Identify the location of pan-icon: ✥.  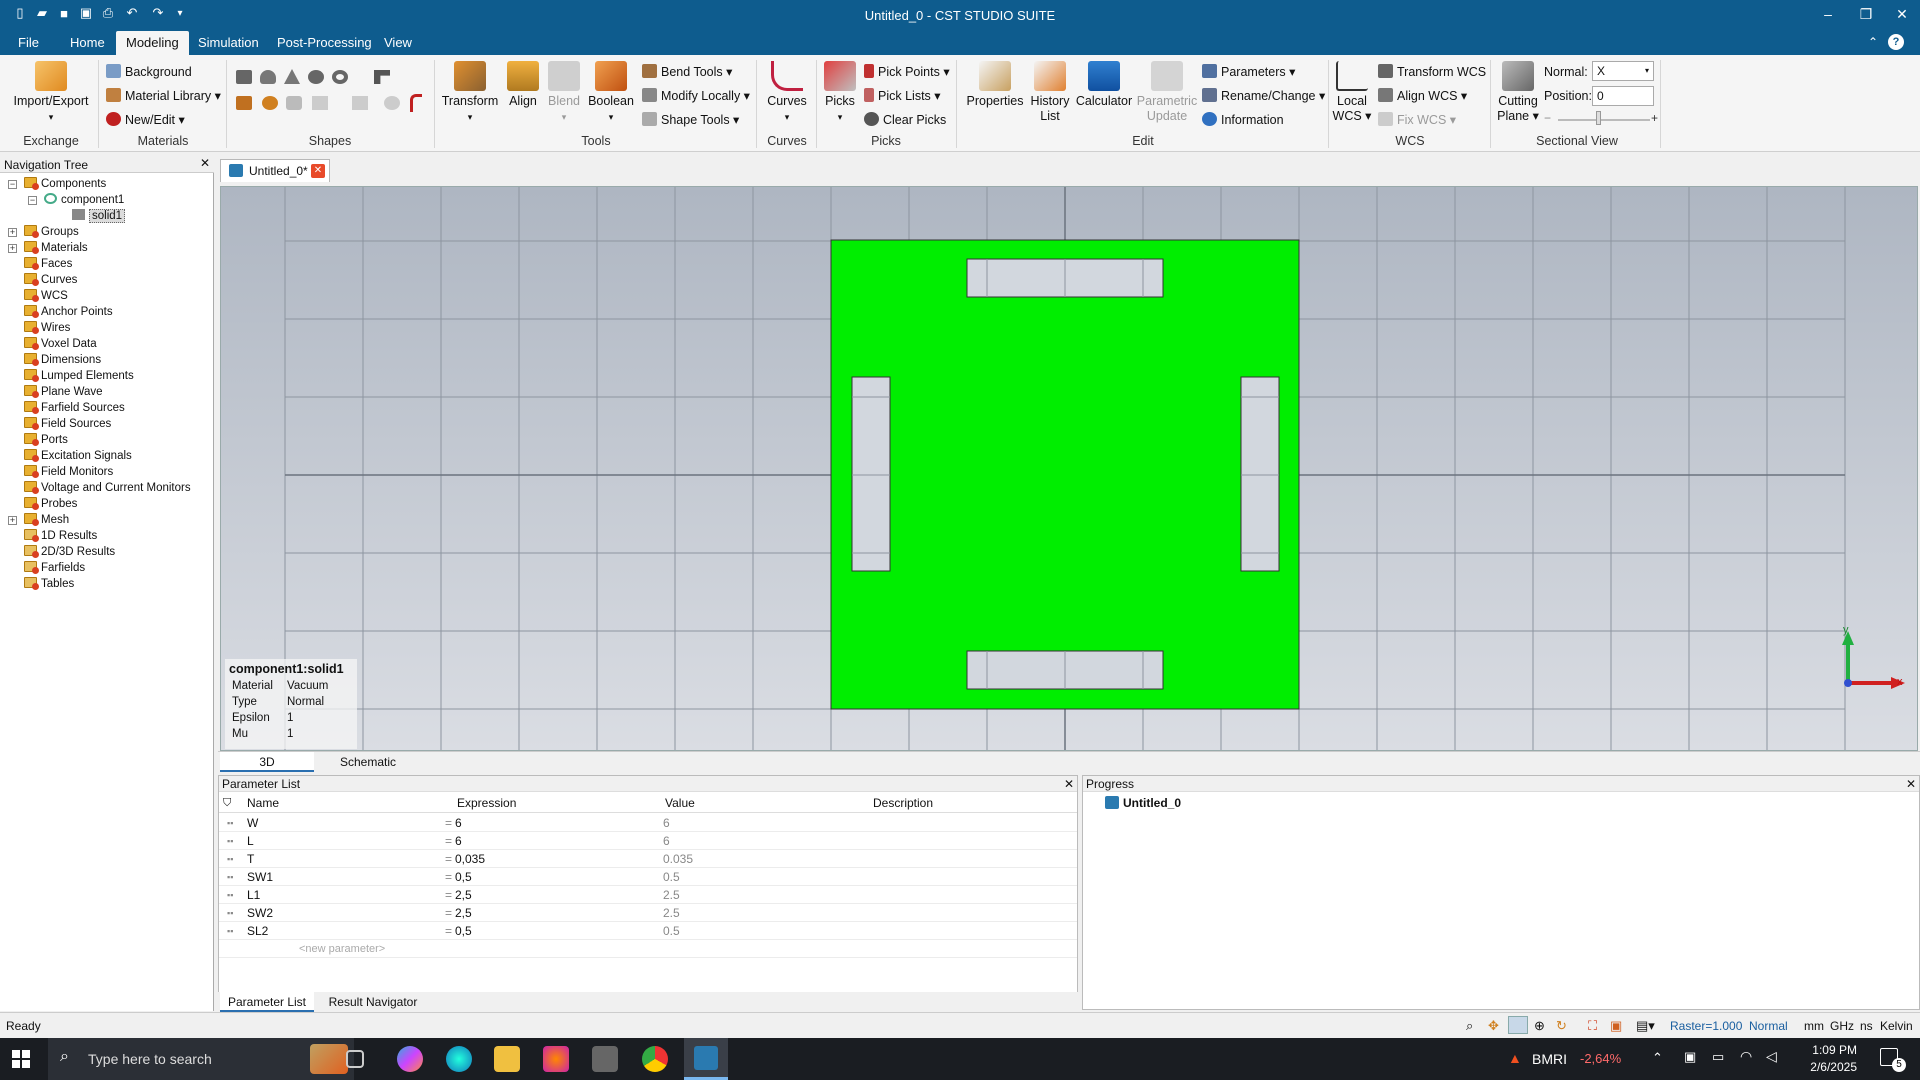
(1493, 1026).